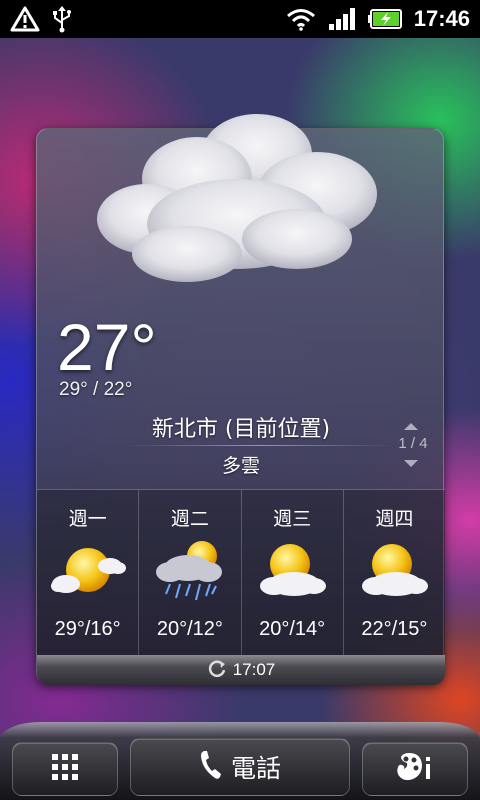 This screenshot has width=480, height=800. Describe the element at coordinates (384, 19) in the screenshot. I see `battery-charging-icon` at that location.